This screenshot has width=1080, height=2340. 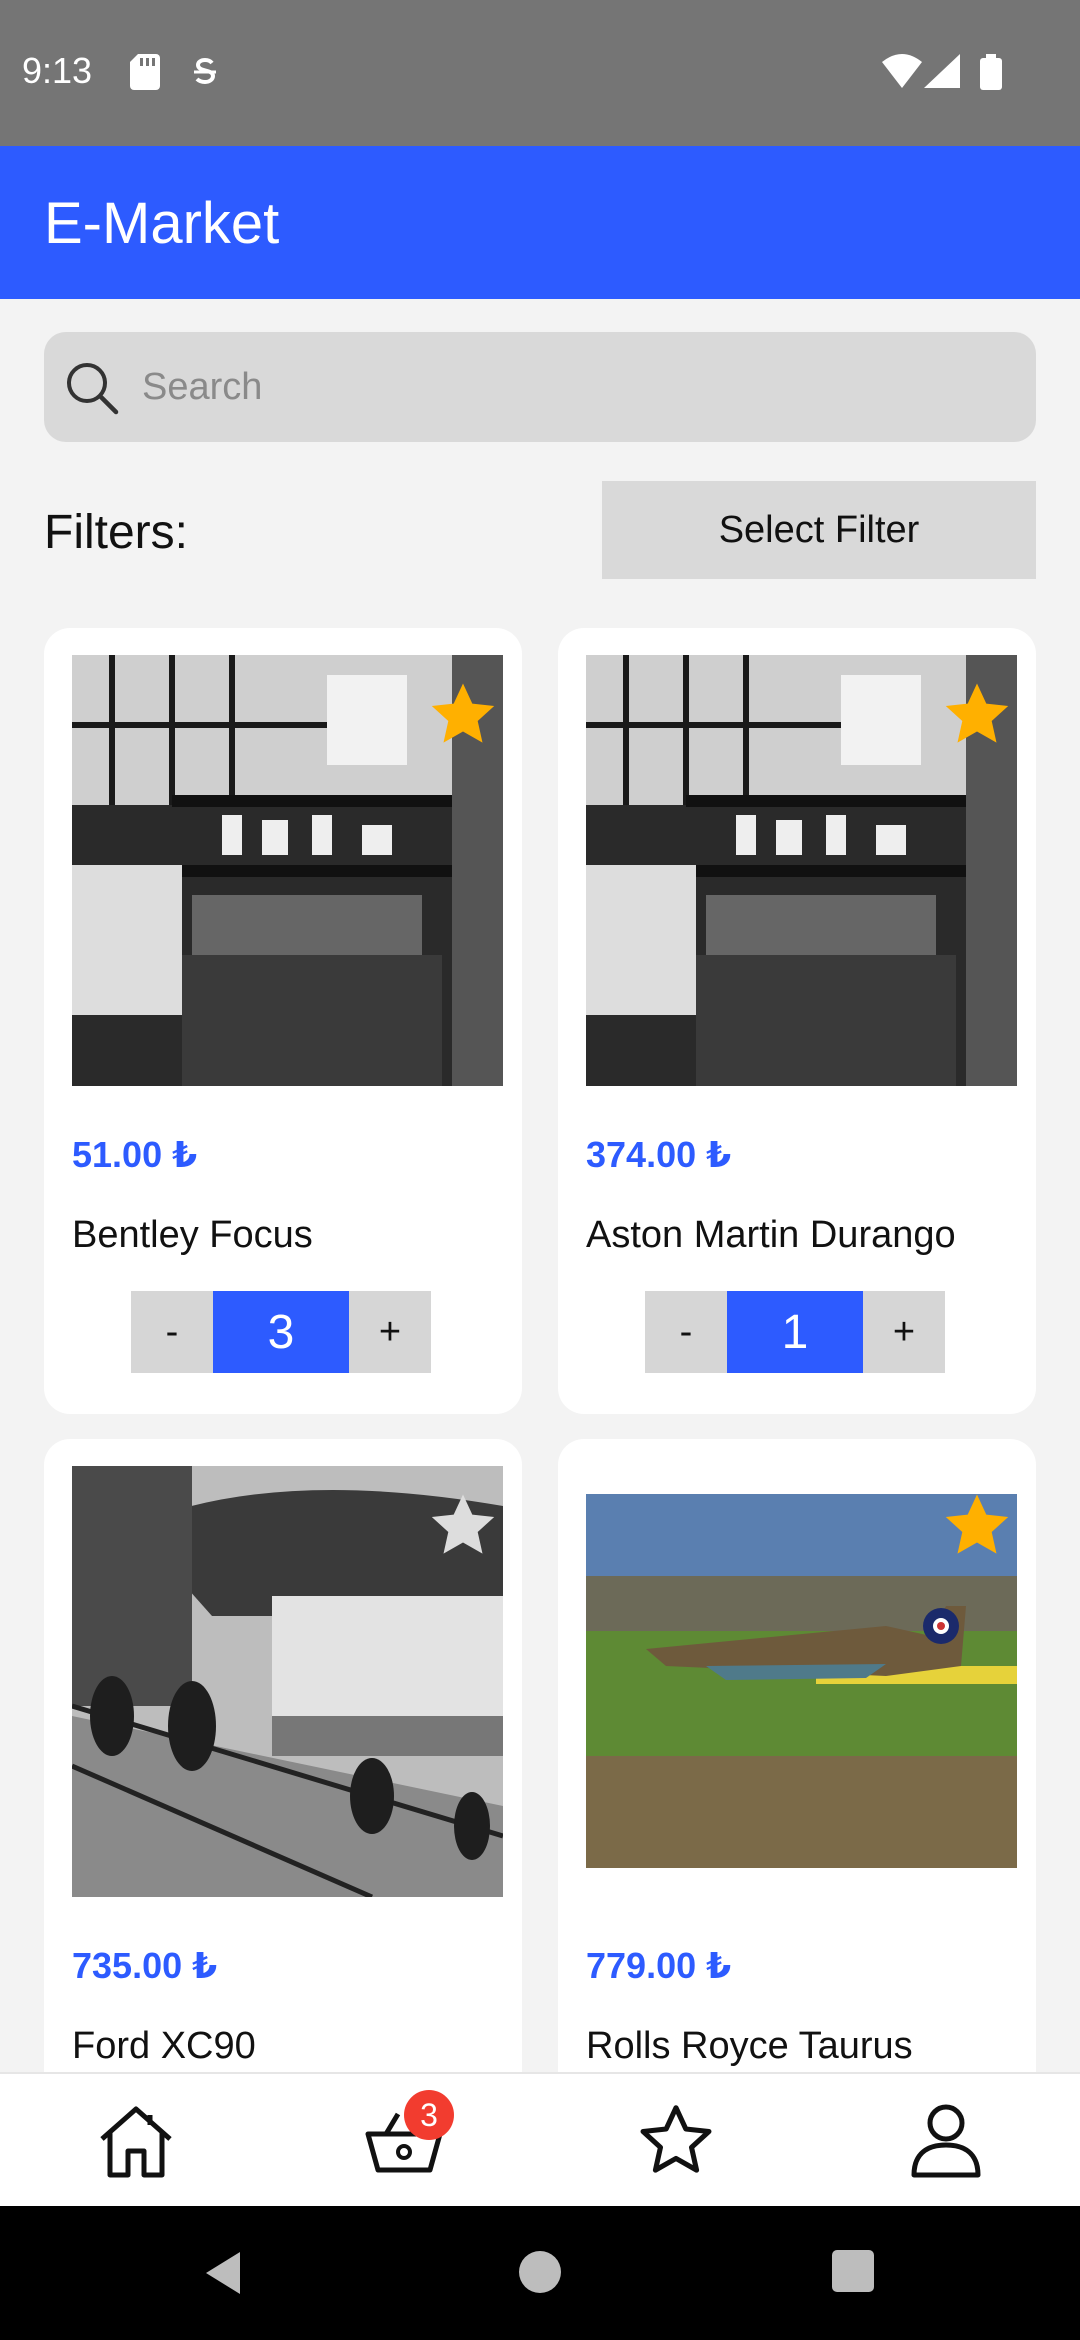 What do you see at coordinates (659, 1154) in the screenshot?
I see `product-price: 374.00 ₺` at bounding box center [659, 1154].